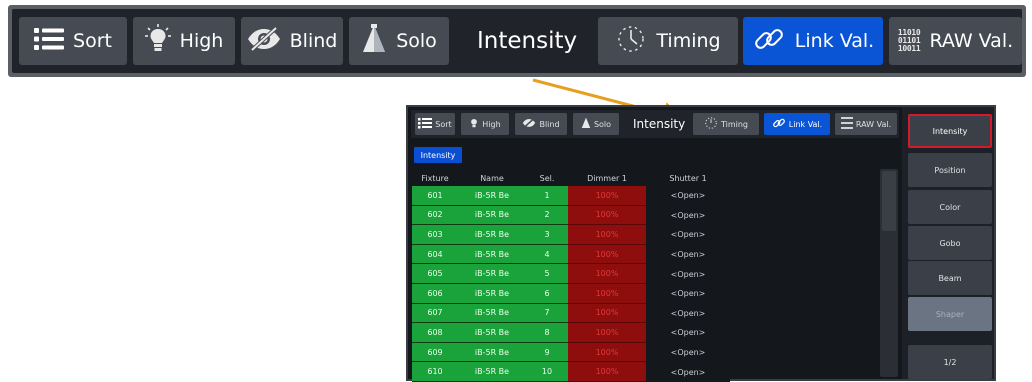 The height and width of the screenshot is (382, 1032). Describe the element at coordinates (834, 41) in the screenshot. I see `link-value-label: Link Val.` at that location.